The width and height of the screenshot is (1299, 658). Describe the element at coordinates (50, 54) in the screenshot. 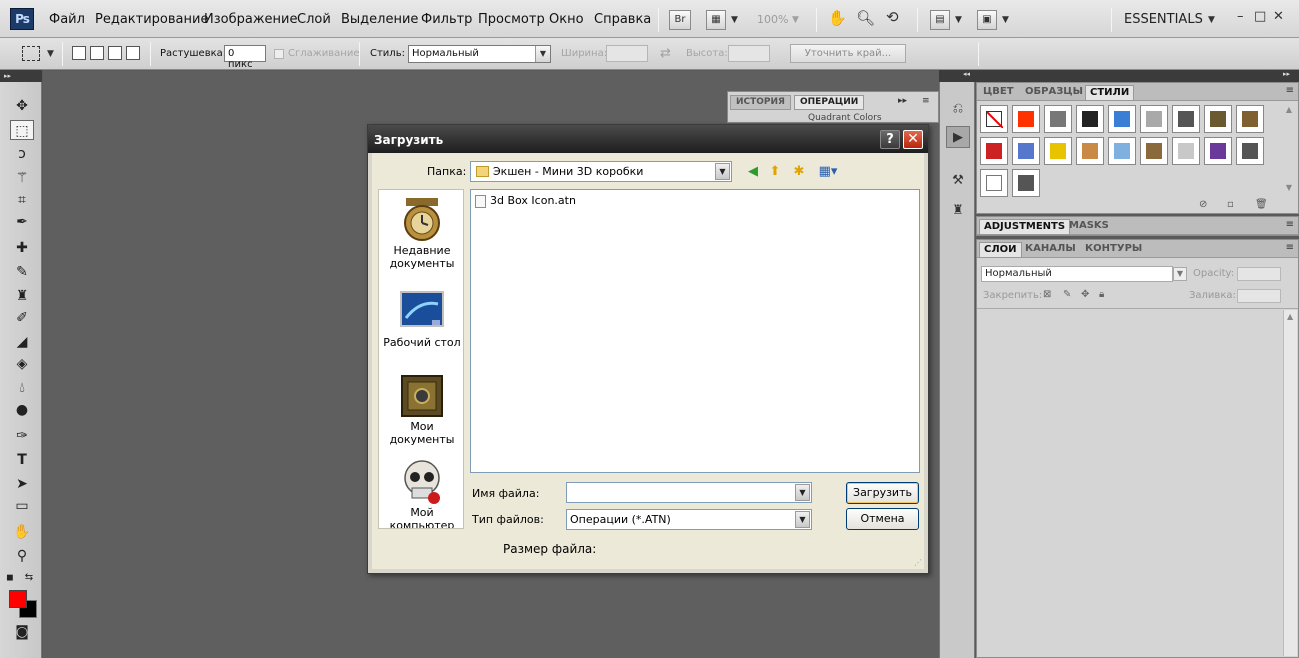

I see `tool-preset-dropdown-icon: ▼` at that location.